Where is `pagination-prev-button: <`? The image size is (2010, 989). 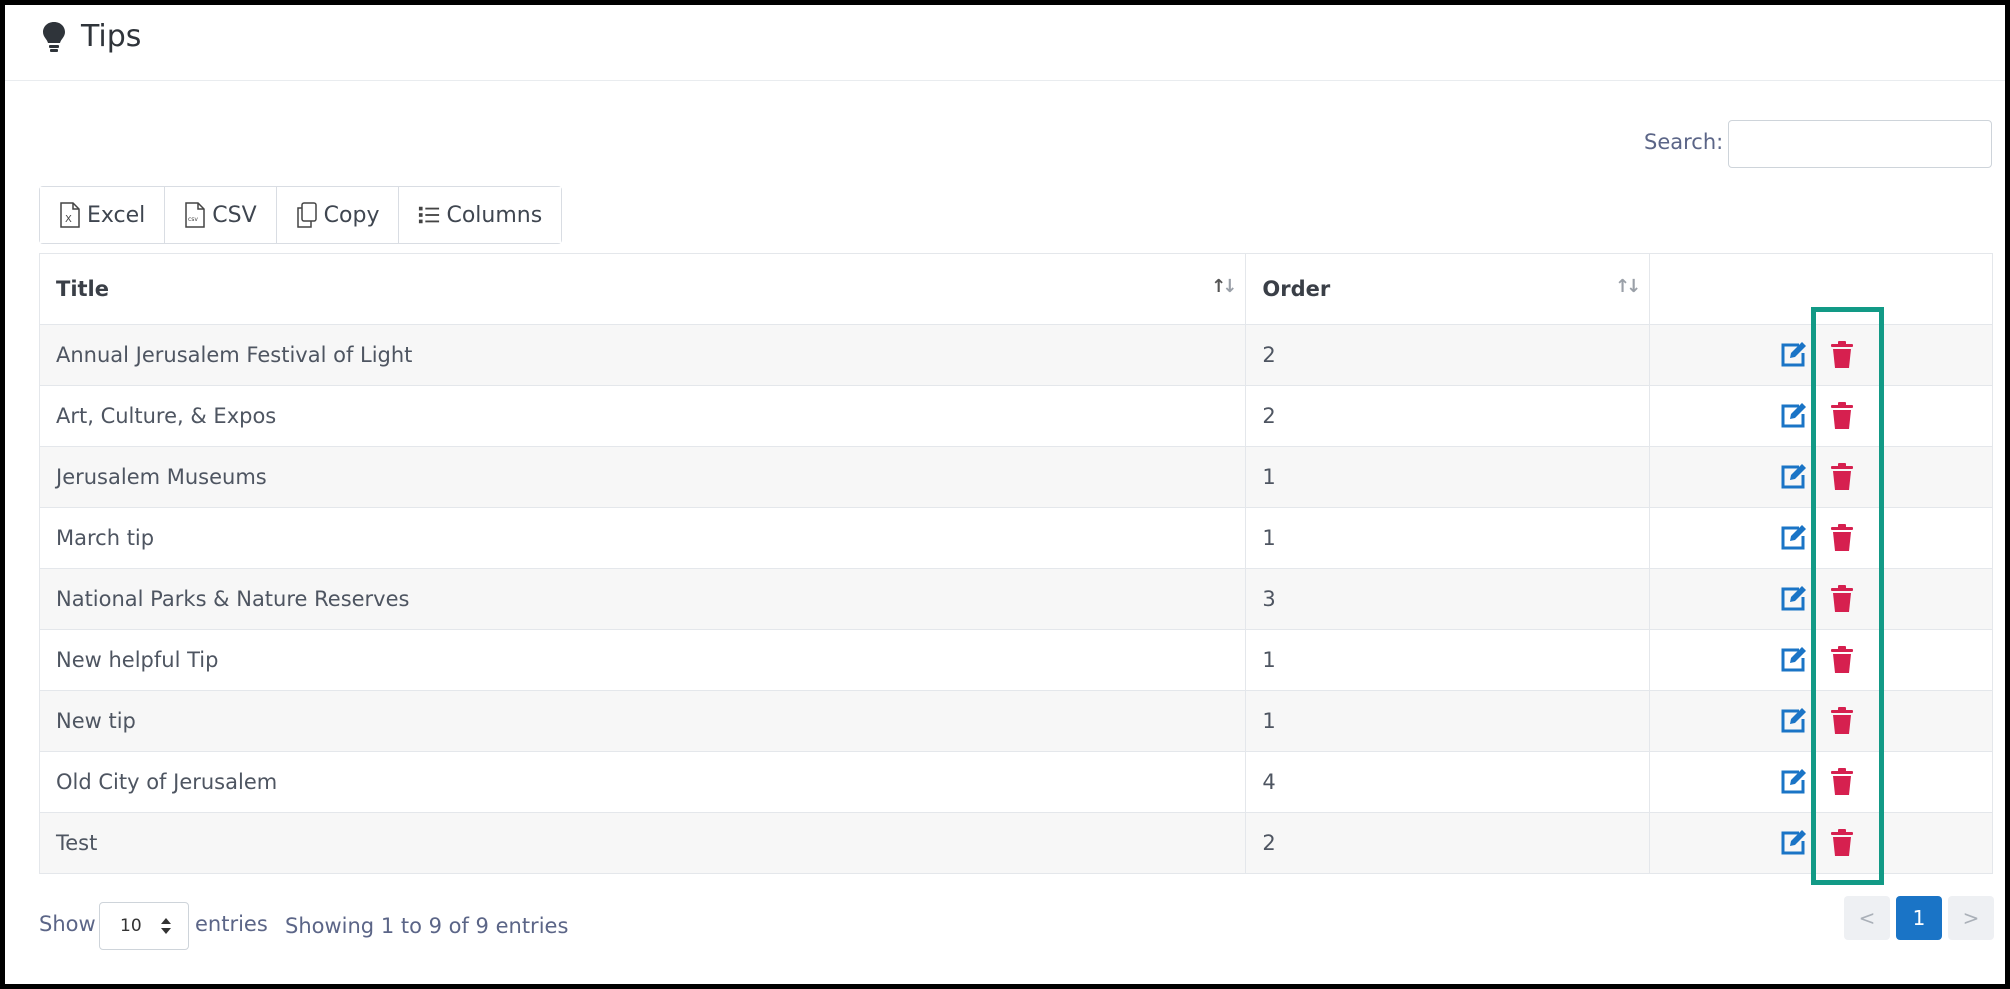 pagination-prev-button: < is located at coordinates (1867, 918).